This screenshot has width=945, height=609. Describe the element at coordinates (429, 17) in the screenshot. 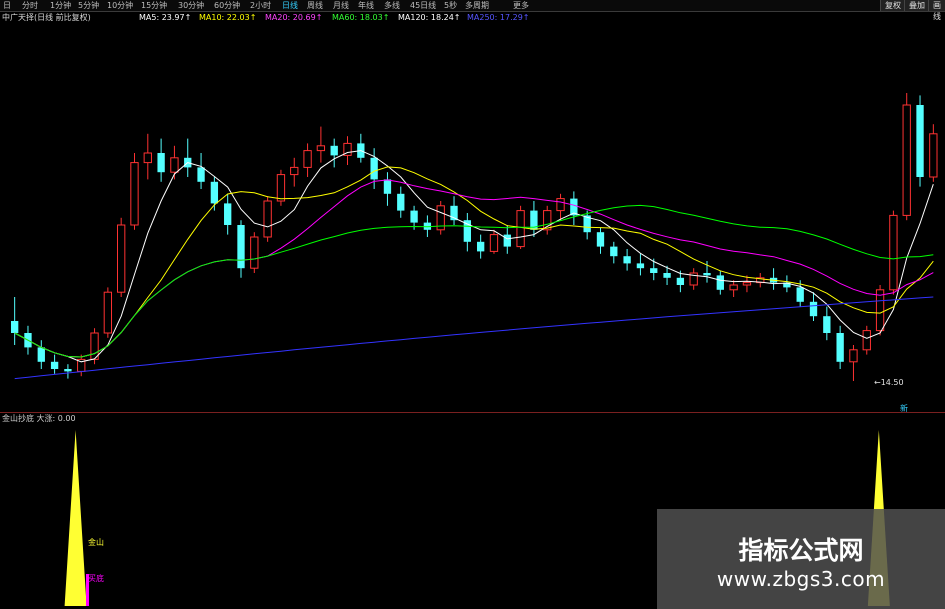

I see `ma120-value: MA120: 18.24↑` at that location.